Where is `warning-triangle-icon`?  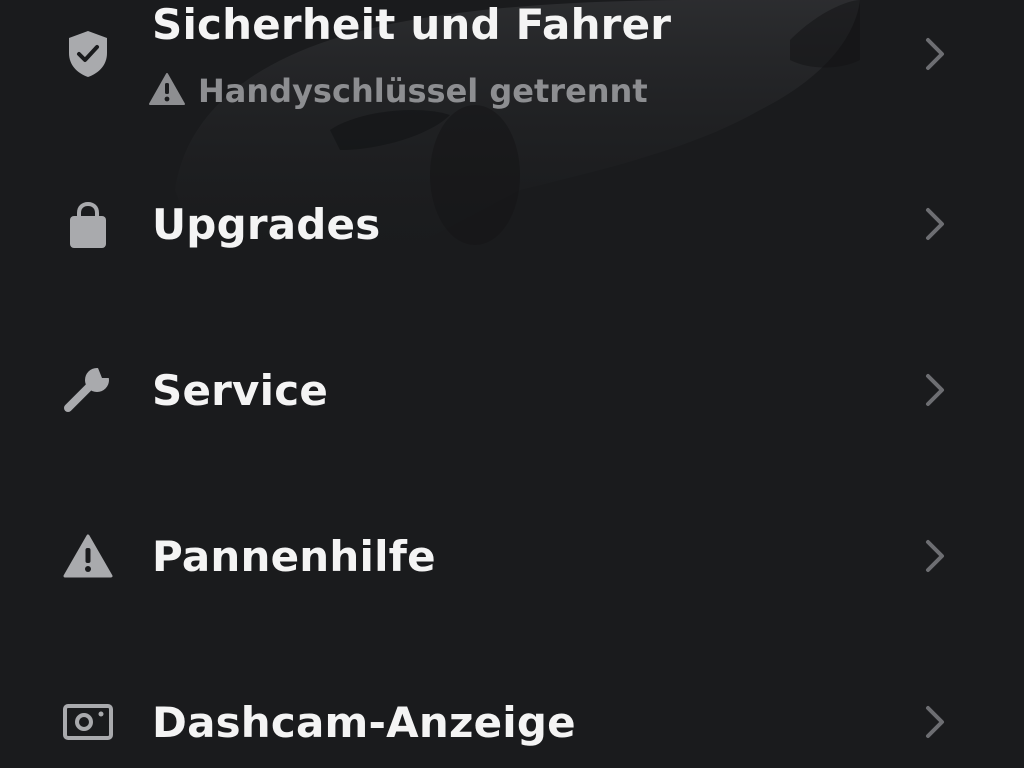 warning-triangle-icon is located at coordinates (88, 556).